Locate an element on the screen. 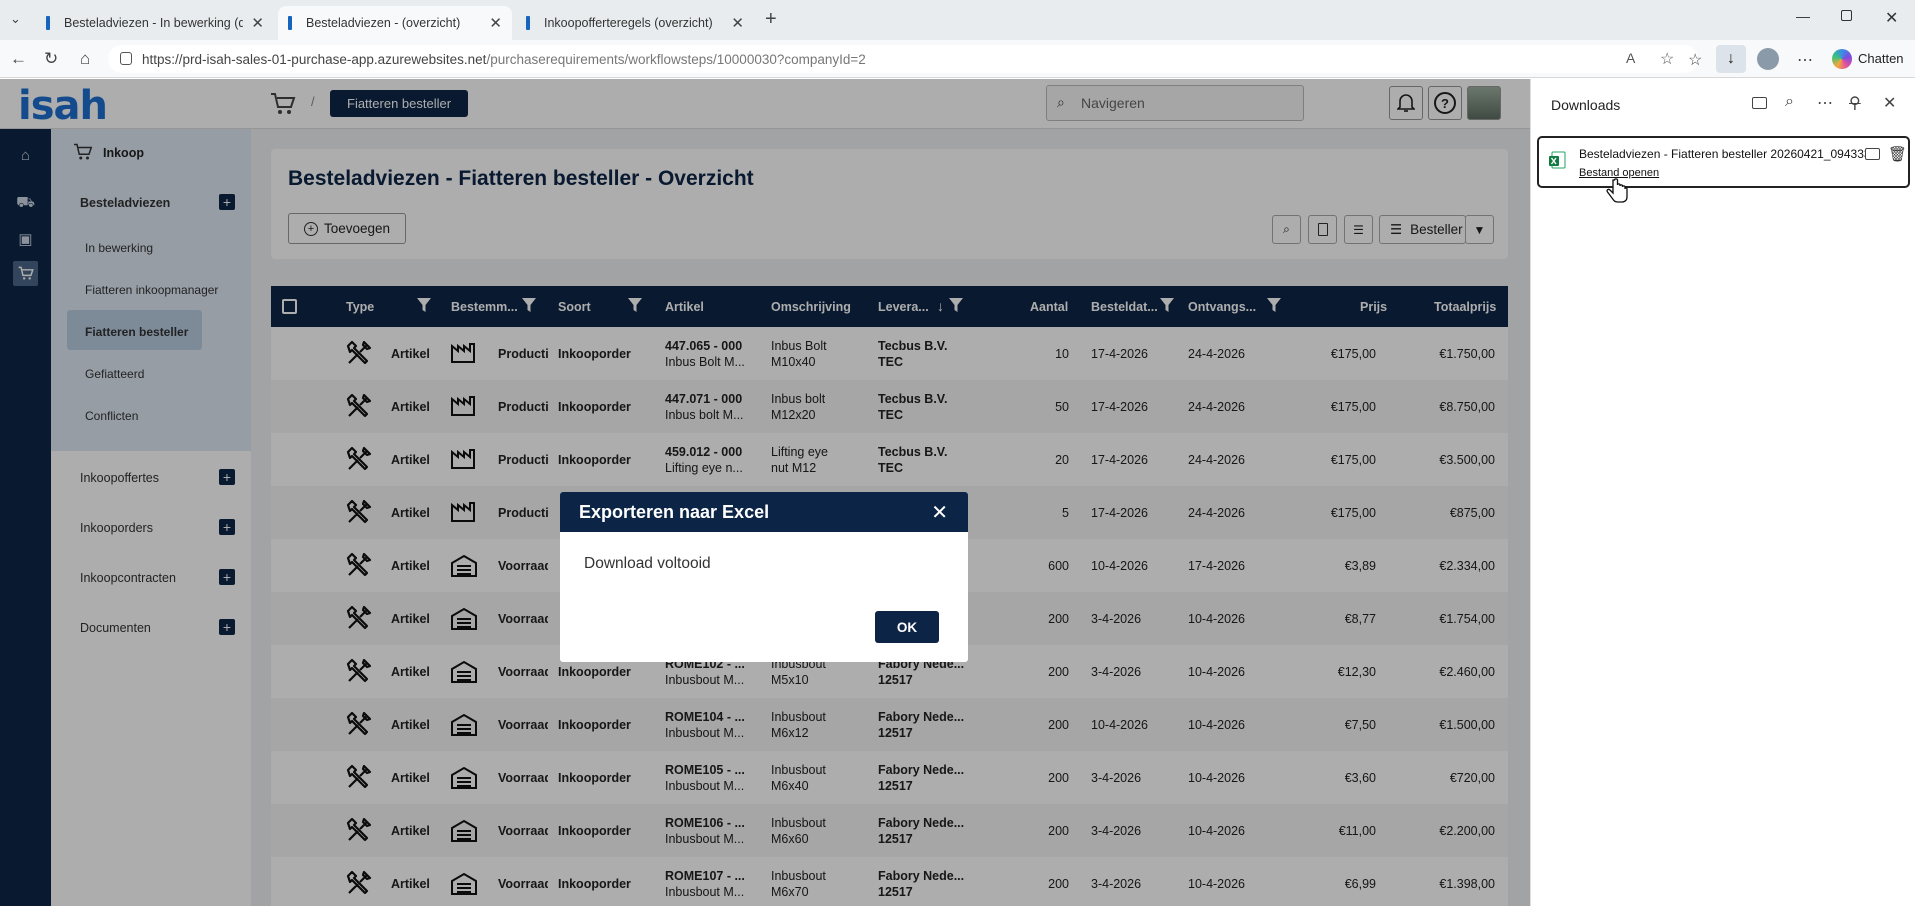 The height and width of the screenshot is (906, 1915). tab-label: Inkoopofferteregels (overzicht) is located at coordinates (628, 23).